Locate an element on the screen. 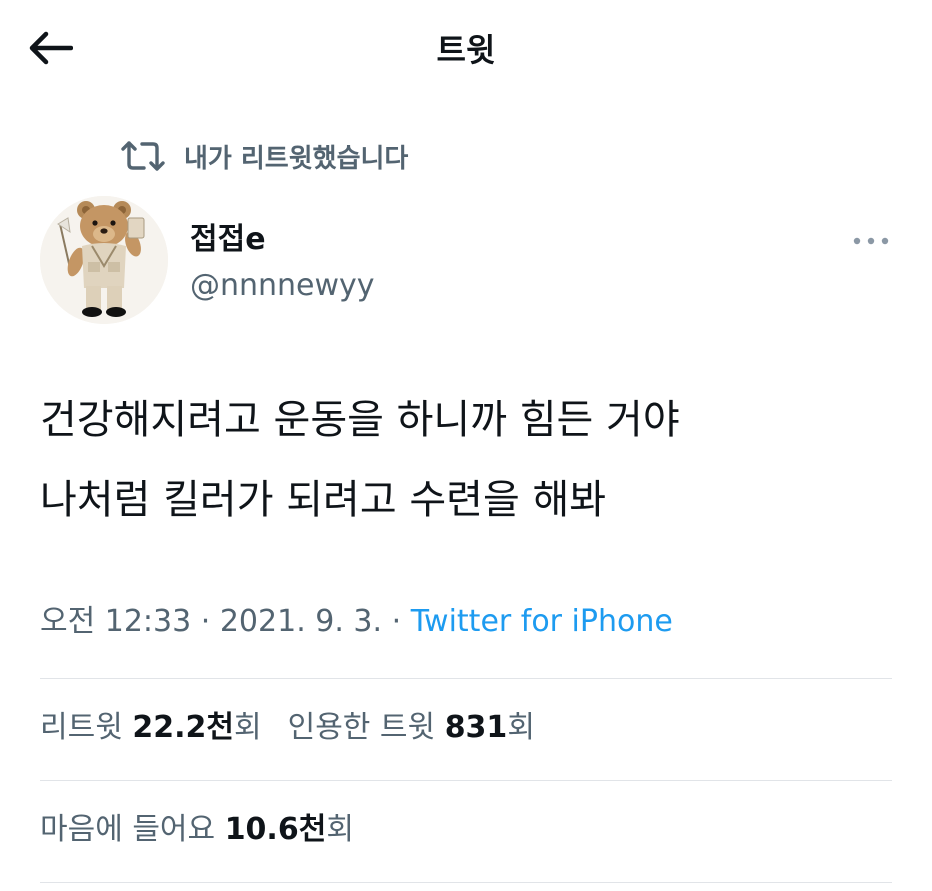 Image resolution: width=932 pixels, height=891 pixels. likes-suffix: 회 is located at coordinates (340, 829).